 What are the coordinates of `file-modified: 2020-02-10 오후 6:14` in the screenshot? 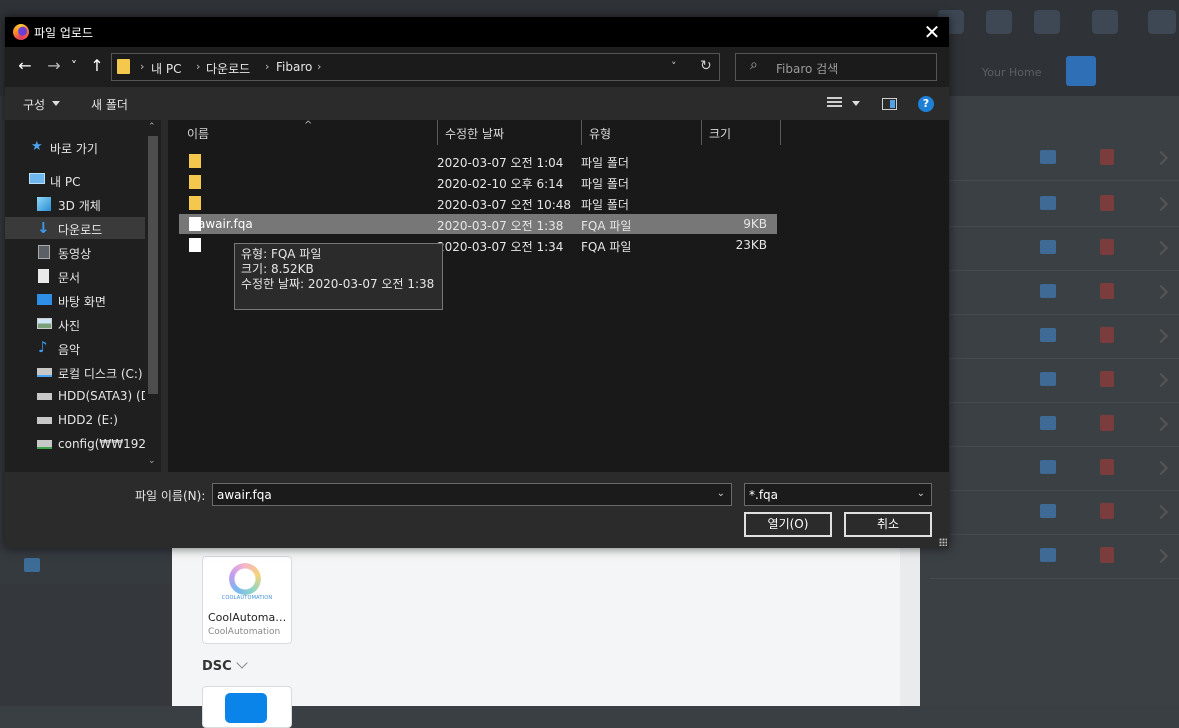 It's located at (500, 184).